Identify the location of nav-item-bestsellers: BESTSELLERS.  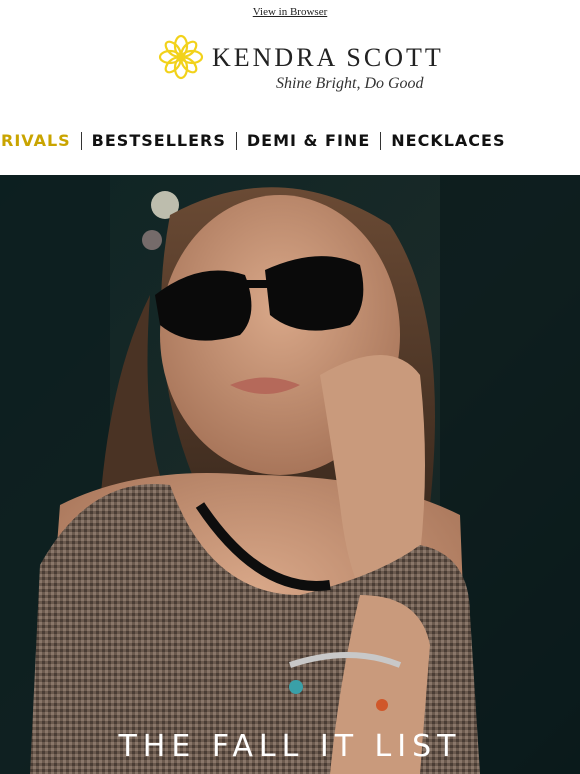
(159, 140).